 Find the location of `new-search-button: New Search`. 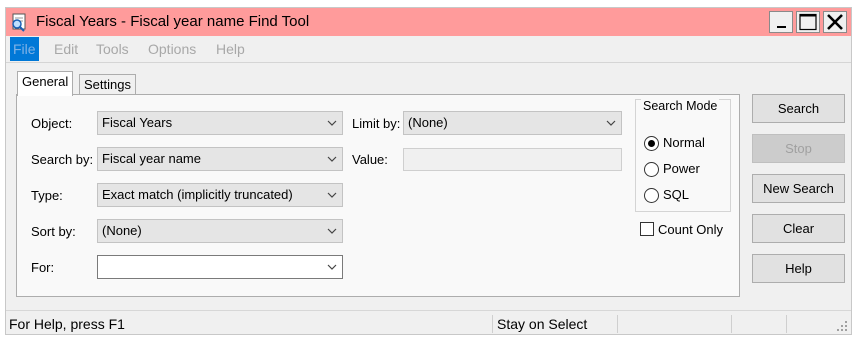

new-search-button: New Search is located at coordinates (798, 188).